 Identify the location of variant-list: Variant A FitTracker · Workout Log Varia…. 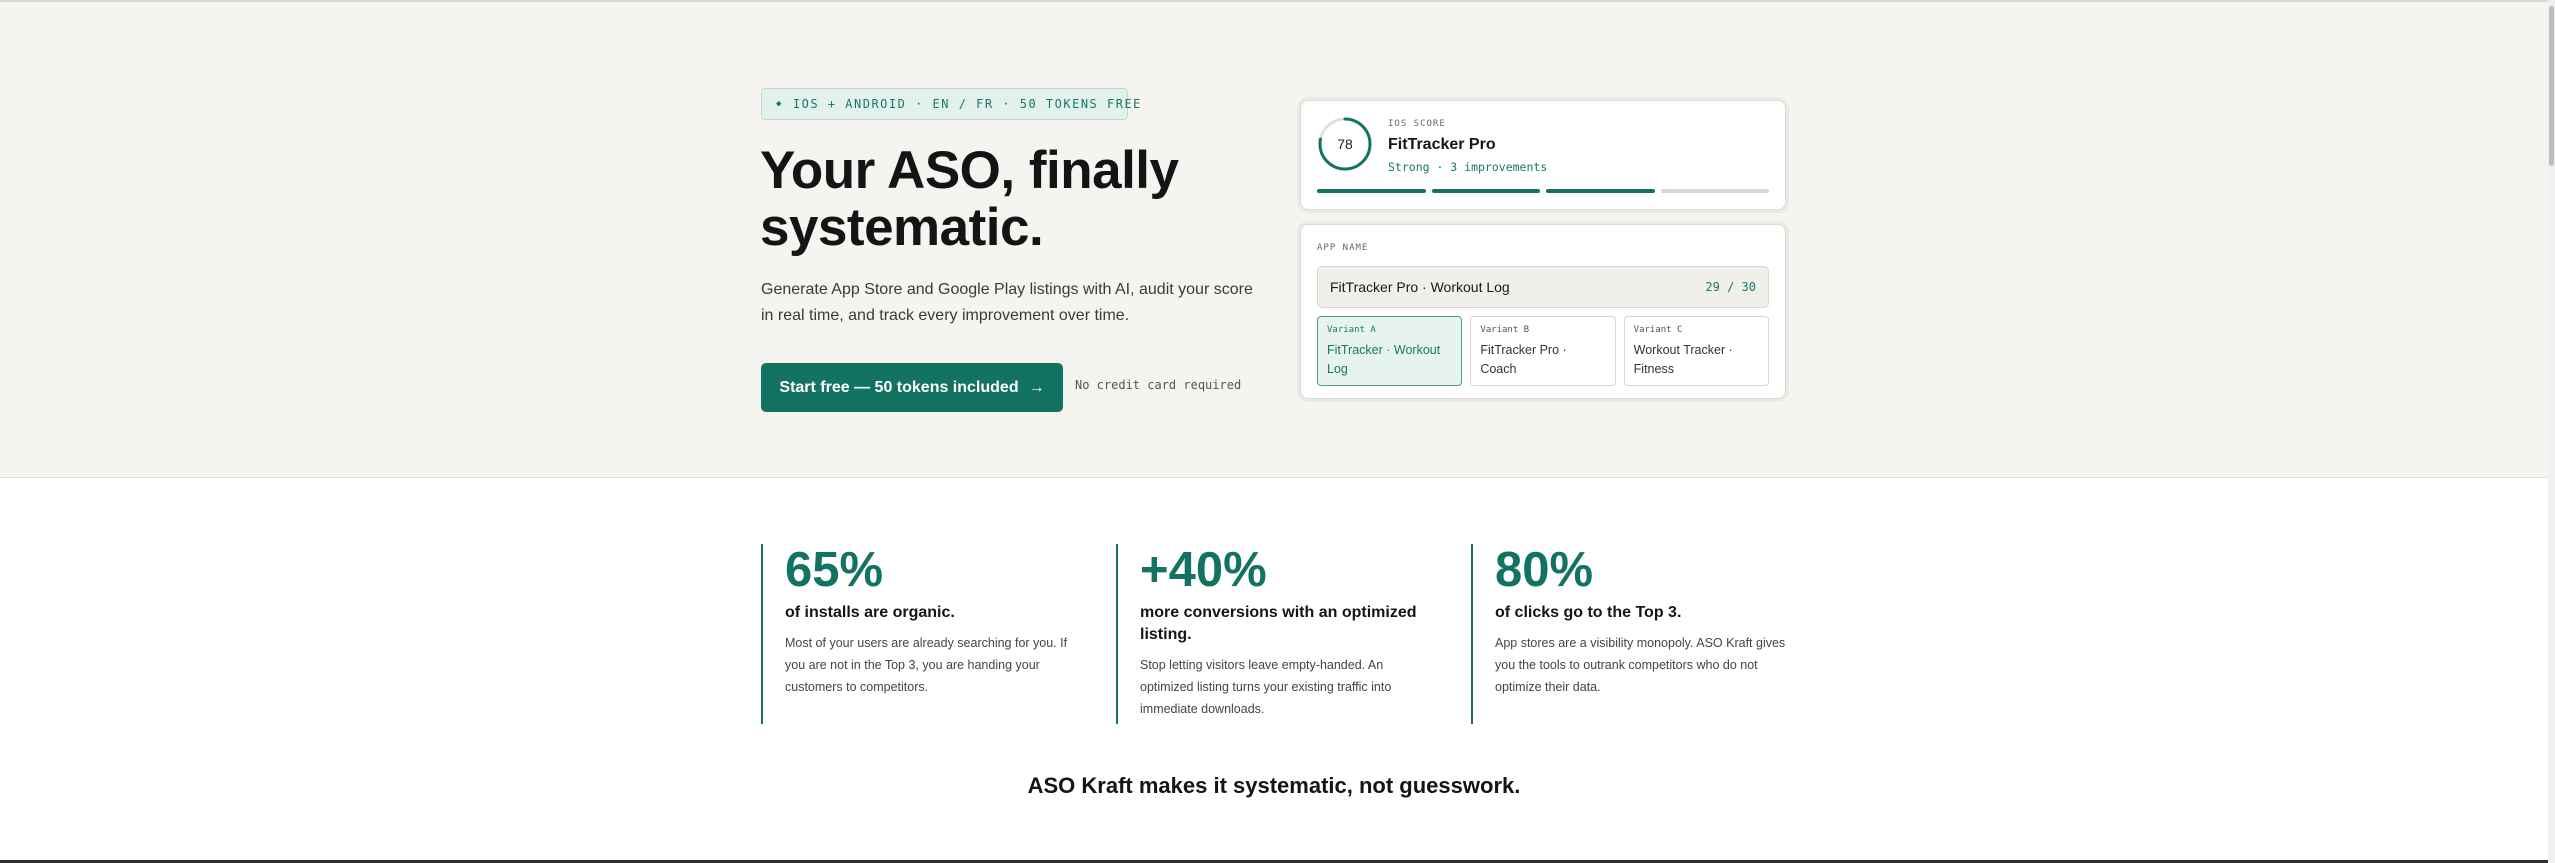
(1543, 351).